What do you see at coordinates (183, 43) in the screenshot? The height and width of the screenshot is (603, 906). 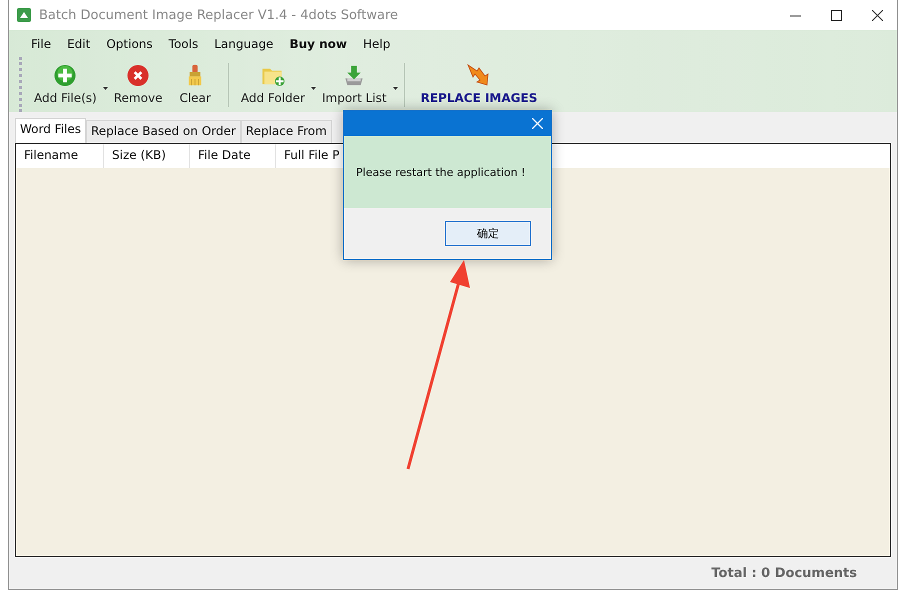 I see `menu-item: Tools` at bounding box center [183, 43].